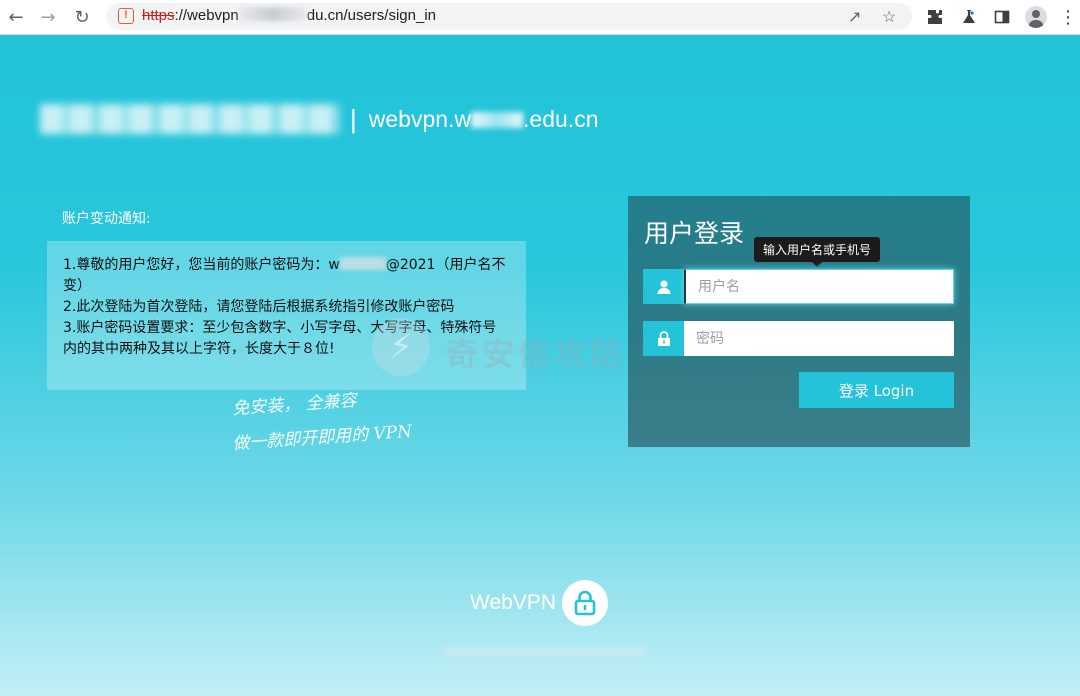 The height and width of the screenshot is (696, 1080). What do you see at coordinates (362, 263) in the screenshot?
I see `password-redacted` at bounding box center [362, 263].